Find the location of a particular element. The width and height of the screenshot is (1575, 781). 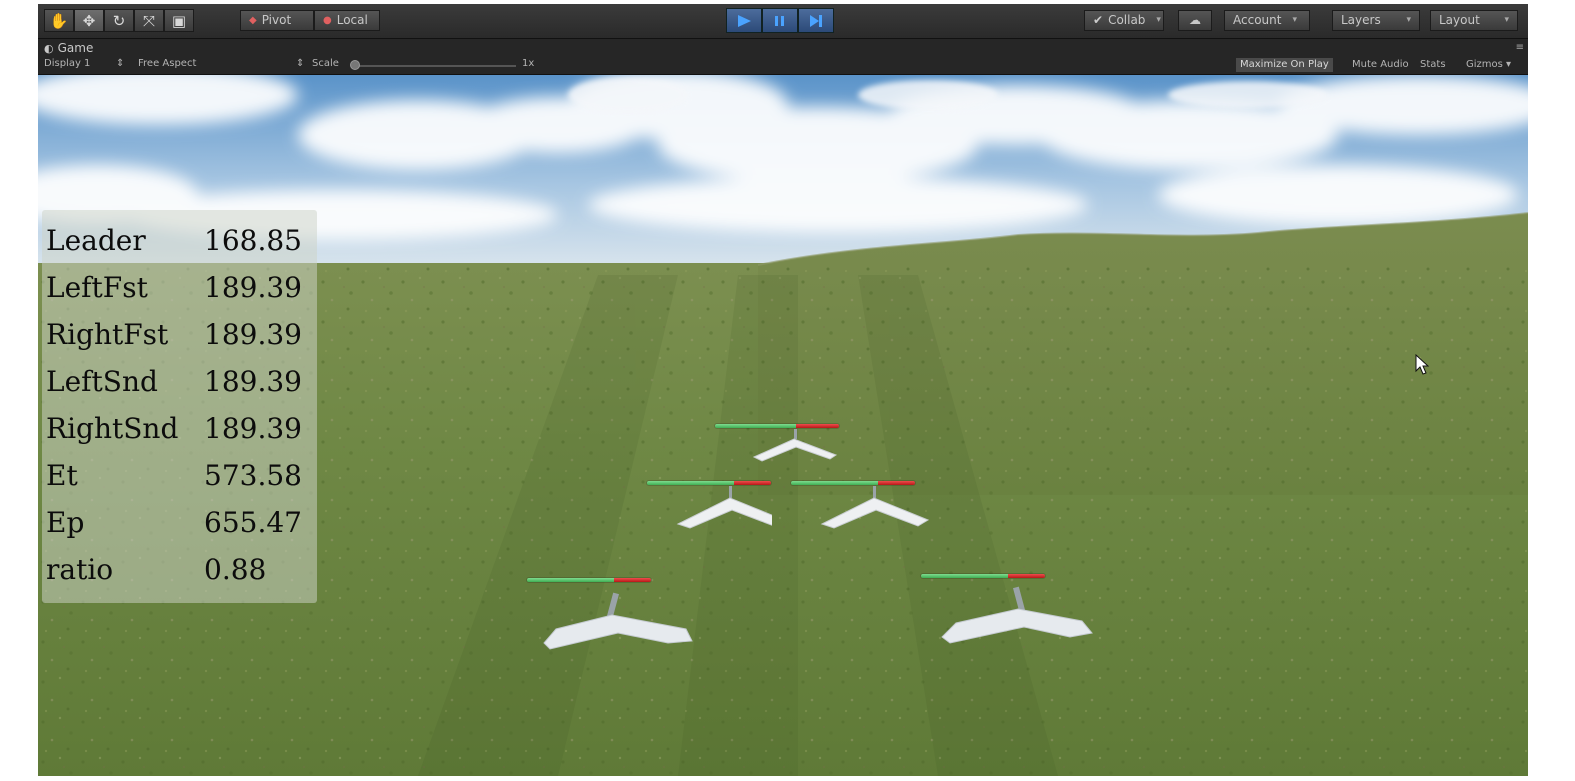

transform-tools: ✋ ✥ ↻ ⤧ ▣ is located at coordinates (119, 20).